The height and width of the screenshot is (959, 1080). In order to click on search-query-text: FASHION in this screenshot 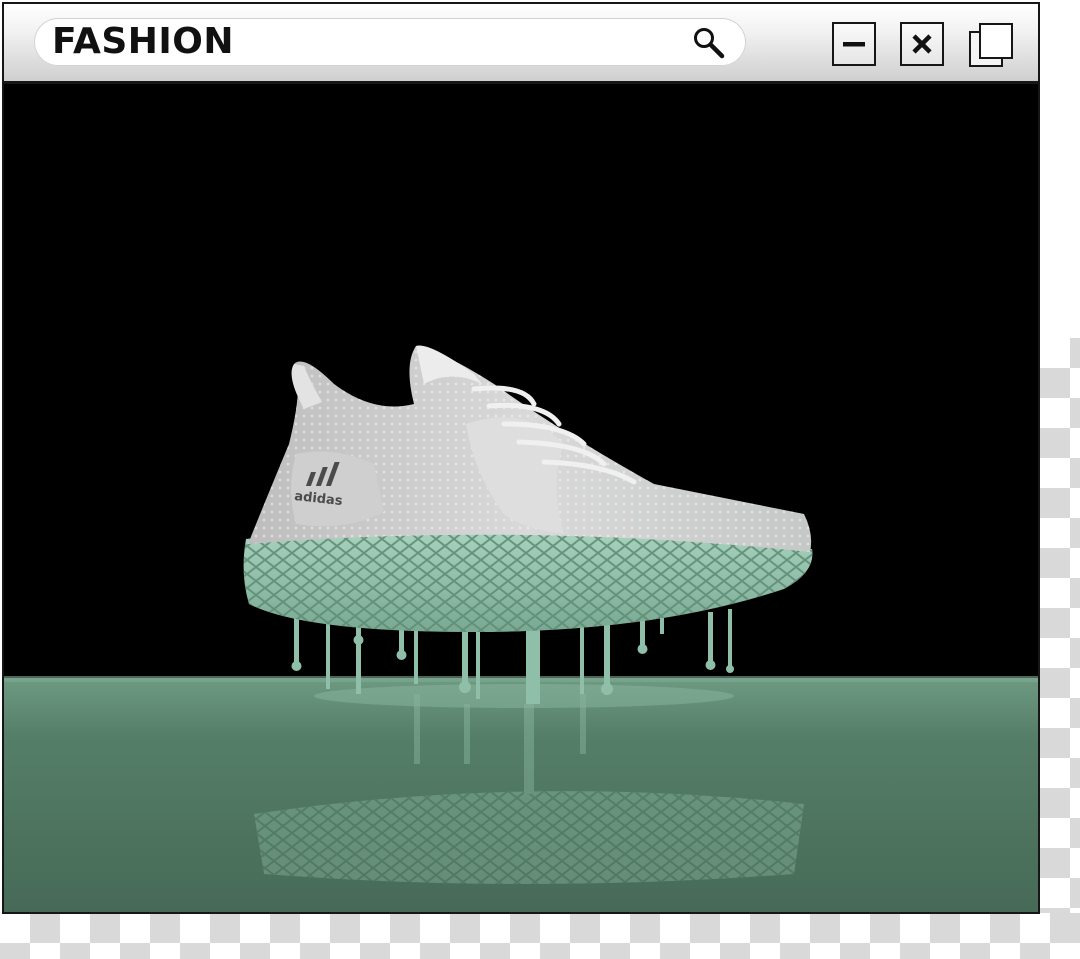, I will do `click(143, 41)`.